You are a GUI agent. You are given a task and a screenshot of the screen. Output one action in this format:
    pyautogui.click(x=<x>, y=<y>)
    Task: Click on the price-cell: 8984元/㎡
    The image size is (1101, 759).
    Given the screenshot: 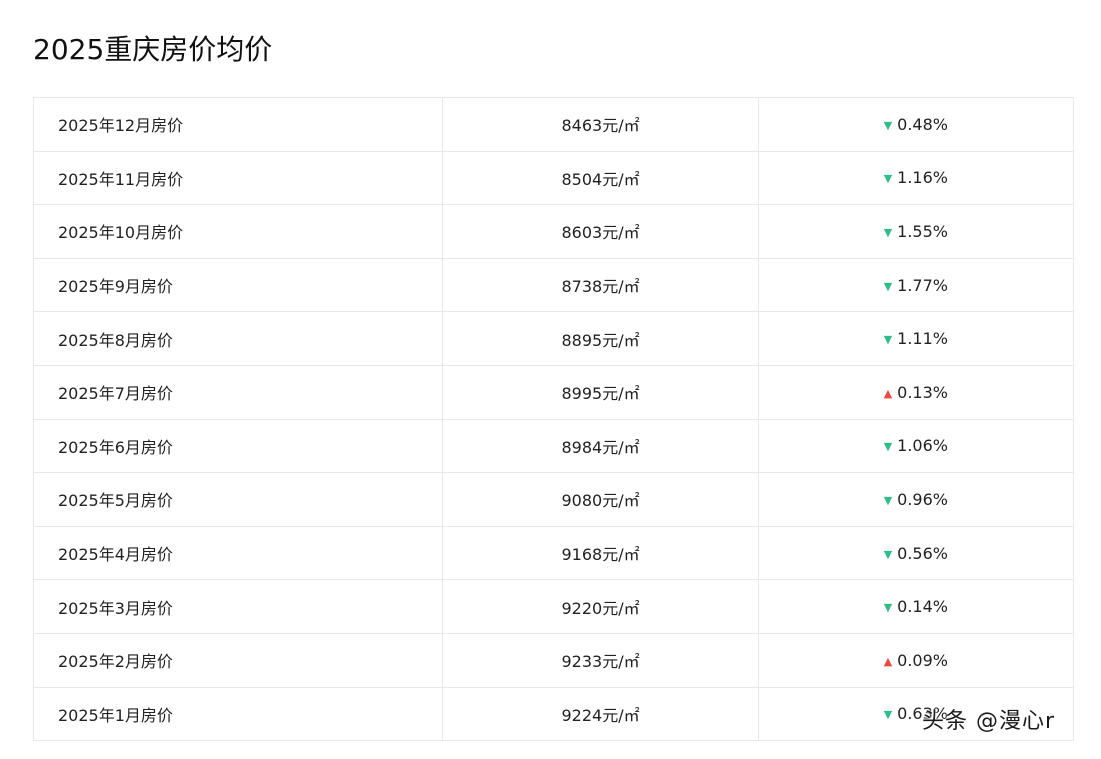 What is the action you would take?
    pyautogui.click(x=600, y=446)
    